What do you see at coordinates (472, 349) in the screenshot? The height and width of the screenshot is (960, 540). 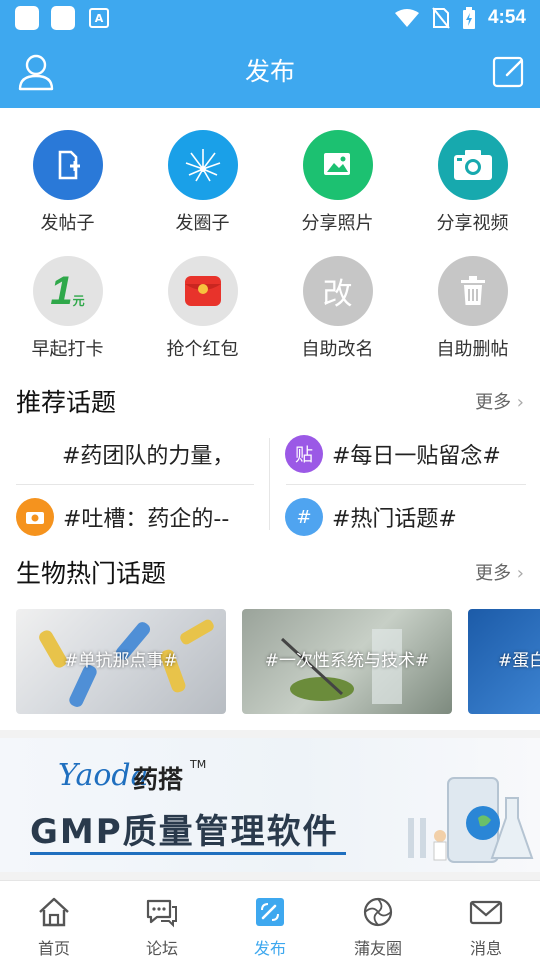 I see `action-label: 自助删帖` at bounding box center [472, 349].